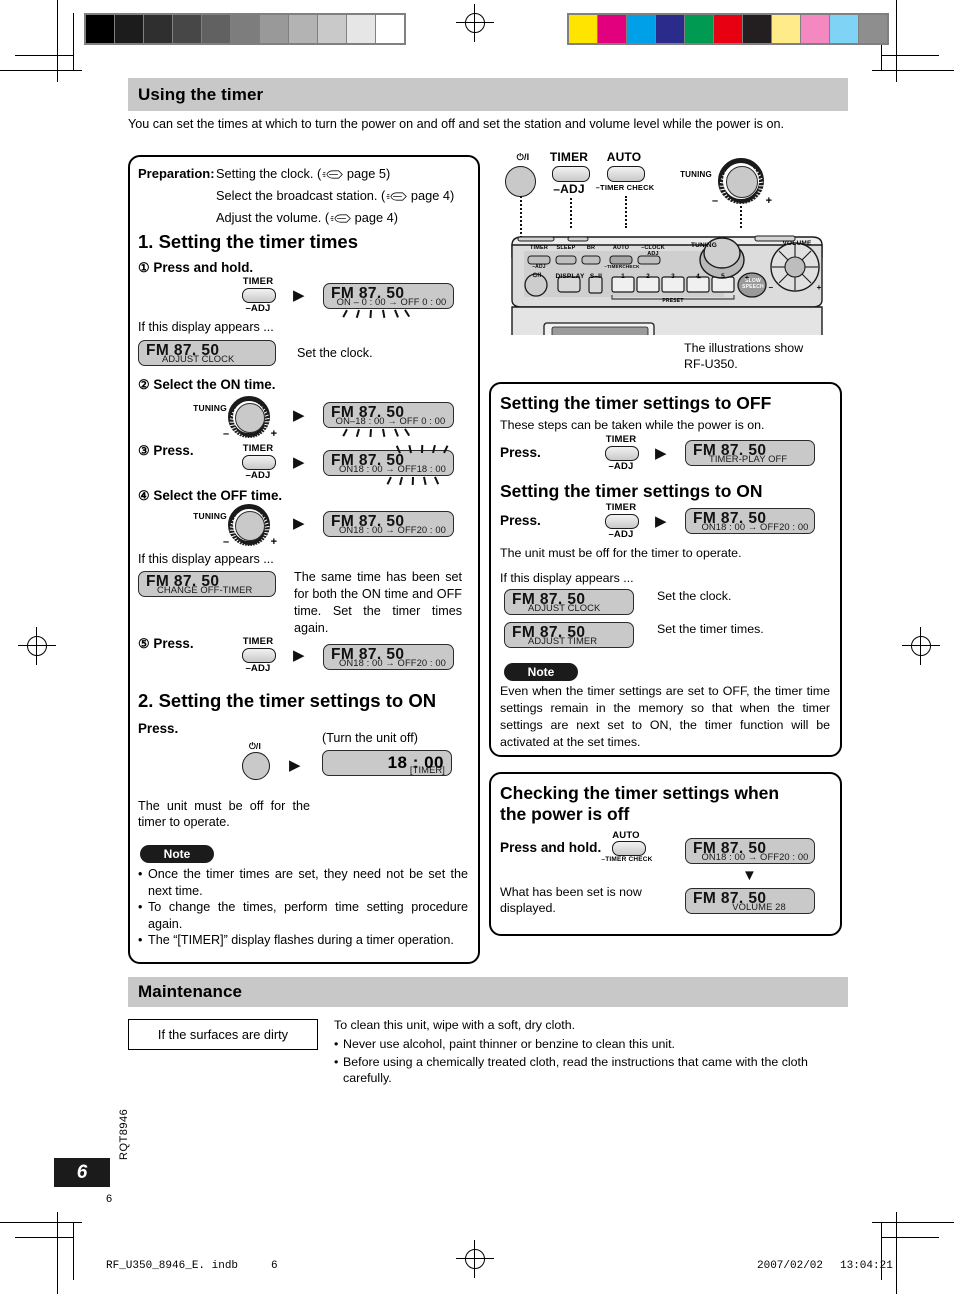  I want to click on power-callout-button, so click(520, 181).